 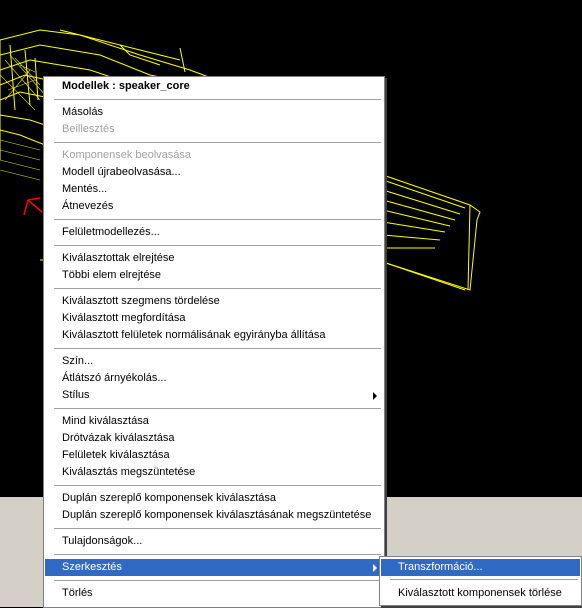 I want to click on menu-item-stilus: Stílus, so click(x=214, y=395).